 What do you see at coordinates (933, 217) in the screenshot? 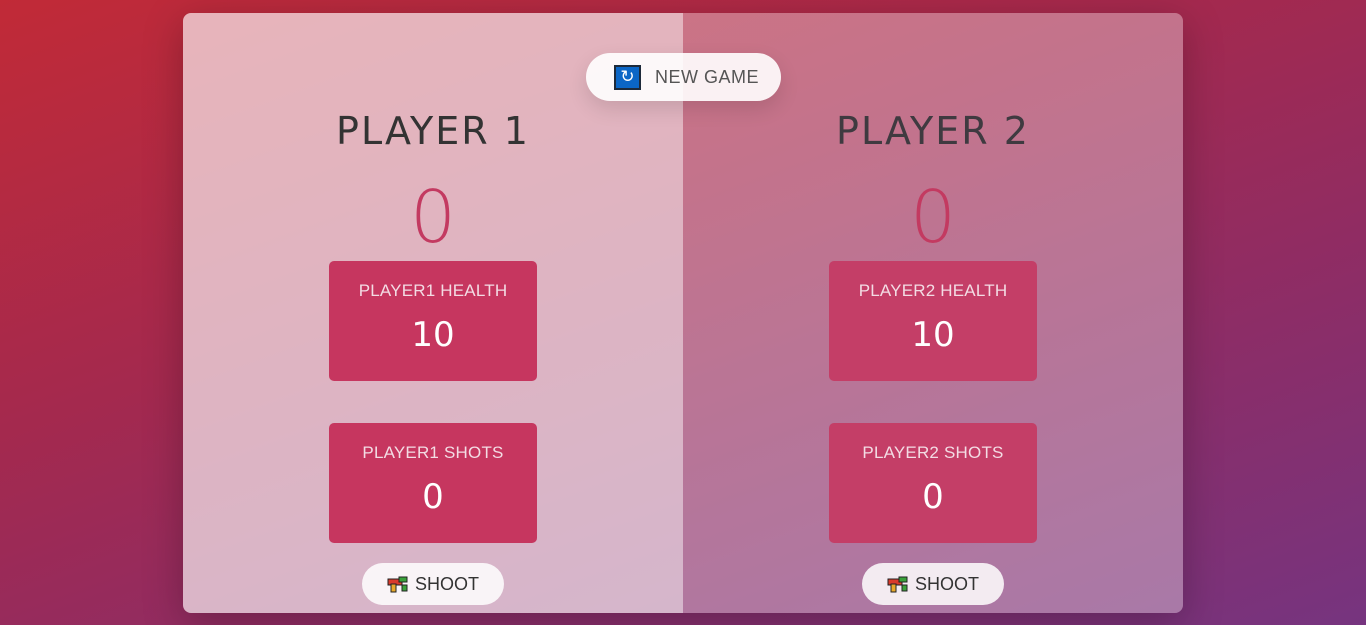
I see `player2-score: 0` at bounding box center [933, 217].